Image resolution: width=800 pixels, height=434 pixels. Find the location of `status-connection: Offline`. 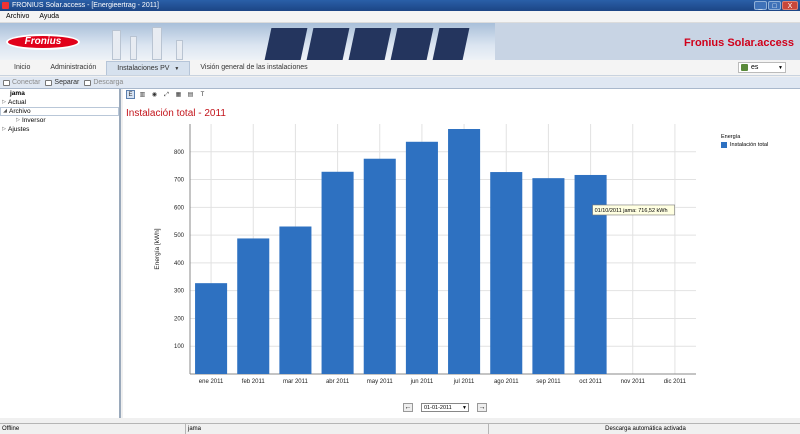

status-connection: Offline is located at coordinates (93, 429).